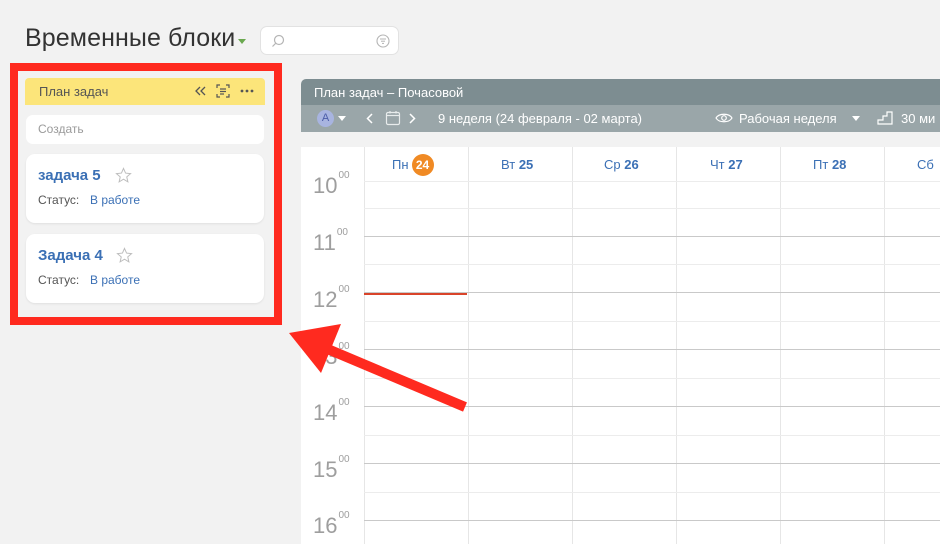 The image size is (940, 544). I want to click on chevron-left-icon, so click(369, 118).